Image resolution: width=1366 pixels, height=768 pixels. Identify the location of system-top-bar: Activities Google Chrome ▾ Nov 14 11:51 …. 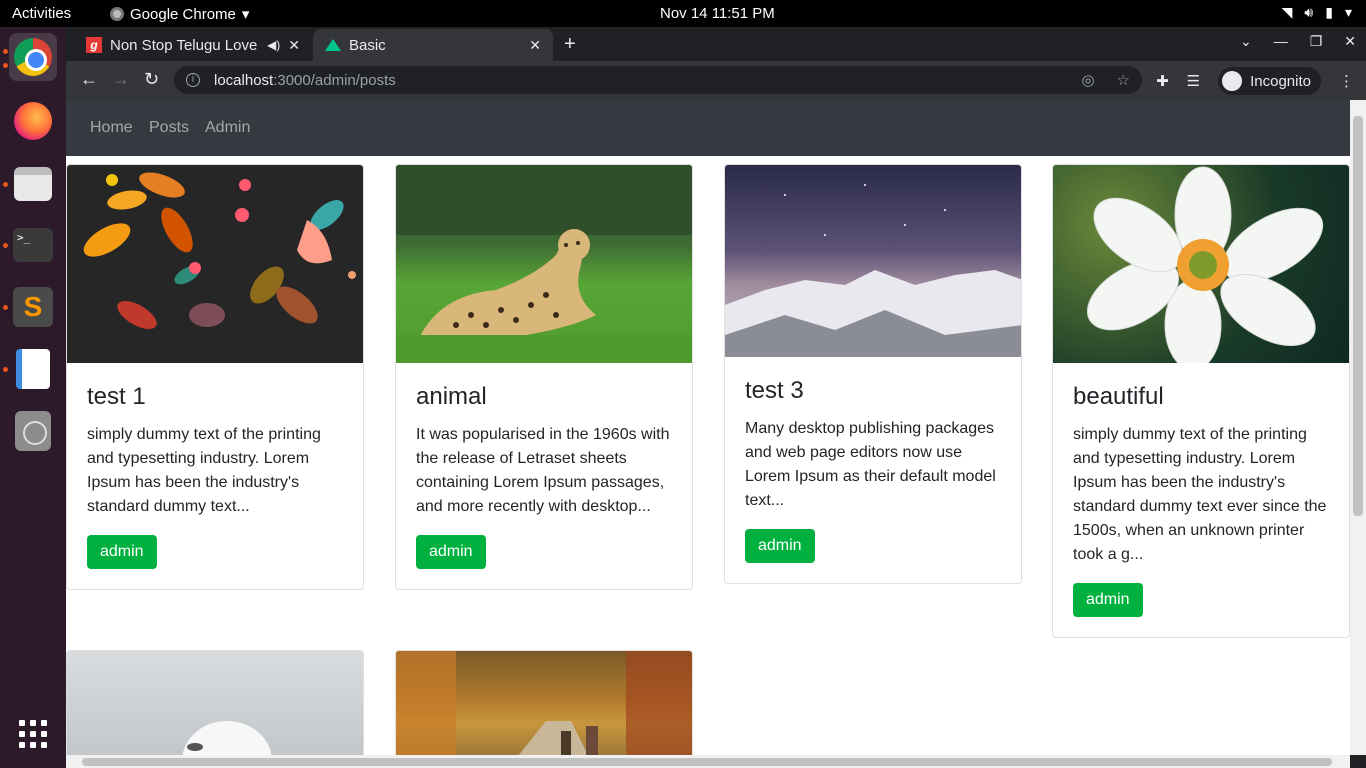
(683, 13).